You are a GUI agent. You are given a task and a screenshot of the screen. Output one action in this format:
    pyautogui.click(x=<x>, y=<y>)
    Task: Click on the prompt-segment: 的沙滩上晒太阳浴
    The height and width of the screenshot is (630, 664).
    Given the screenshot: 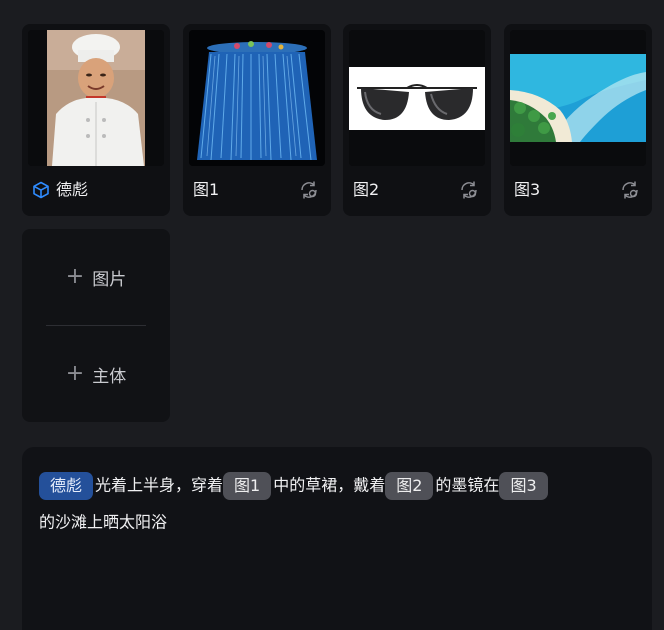 What is the action you would take?
    pyautogui.click(x=103, y=521)
    